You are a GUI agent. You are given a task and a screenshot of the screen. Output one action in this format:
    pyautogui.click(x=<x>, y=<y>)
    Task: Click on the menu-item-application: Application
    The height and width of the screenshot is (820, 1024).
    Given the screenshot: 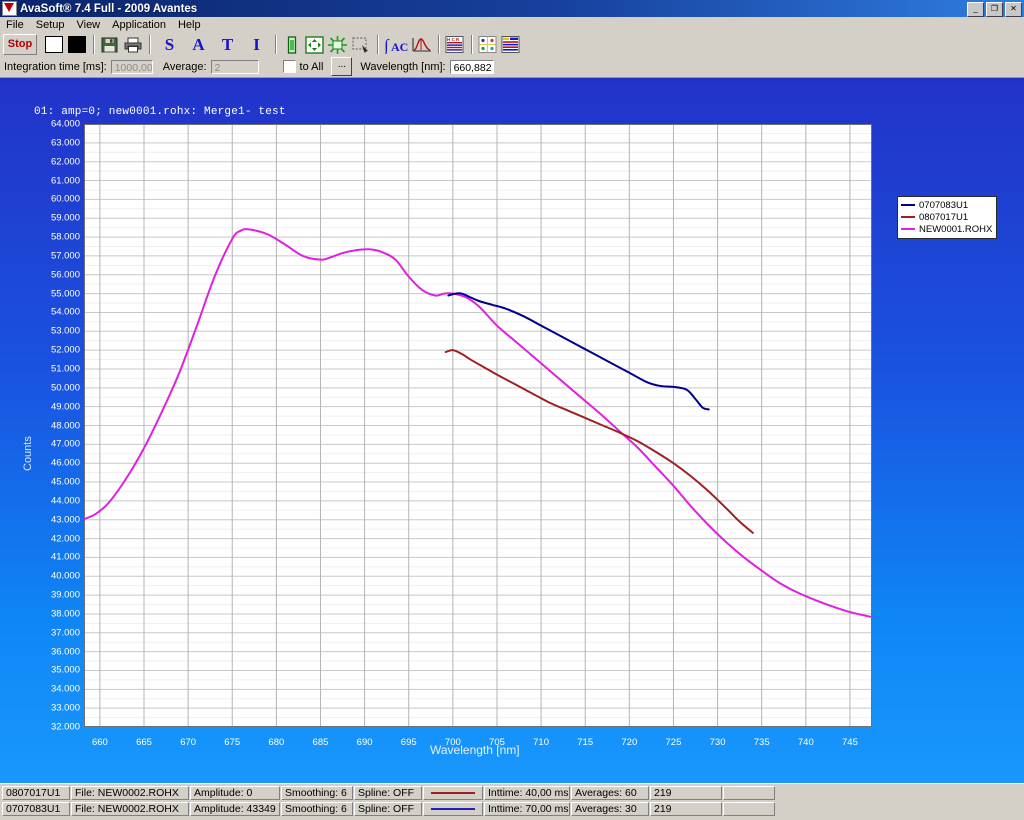 What is the action you would take?
    pyautogui.click(x=139, y=25)
    